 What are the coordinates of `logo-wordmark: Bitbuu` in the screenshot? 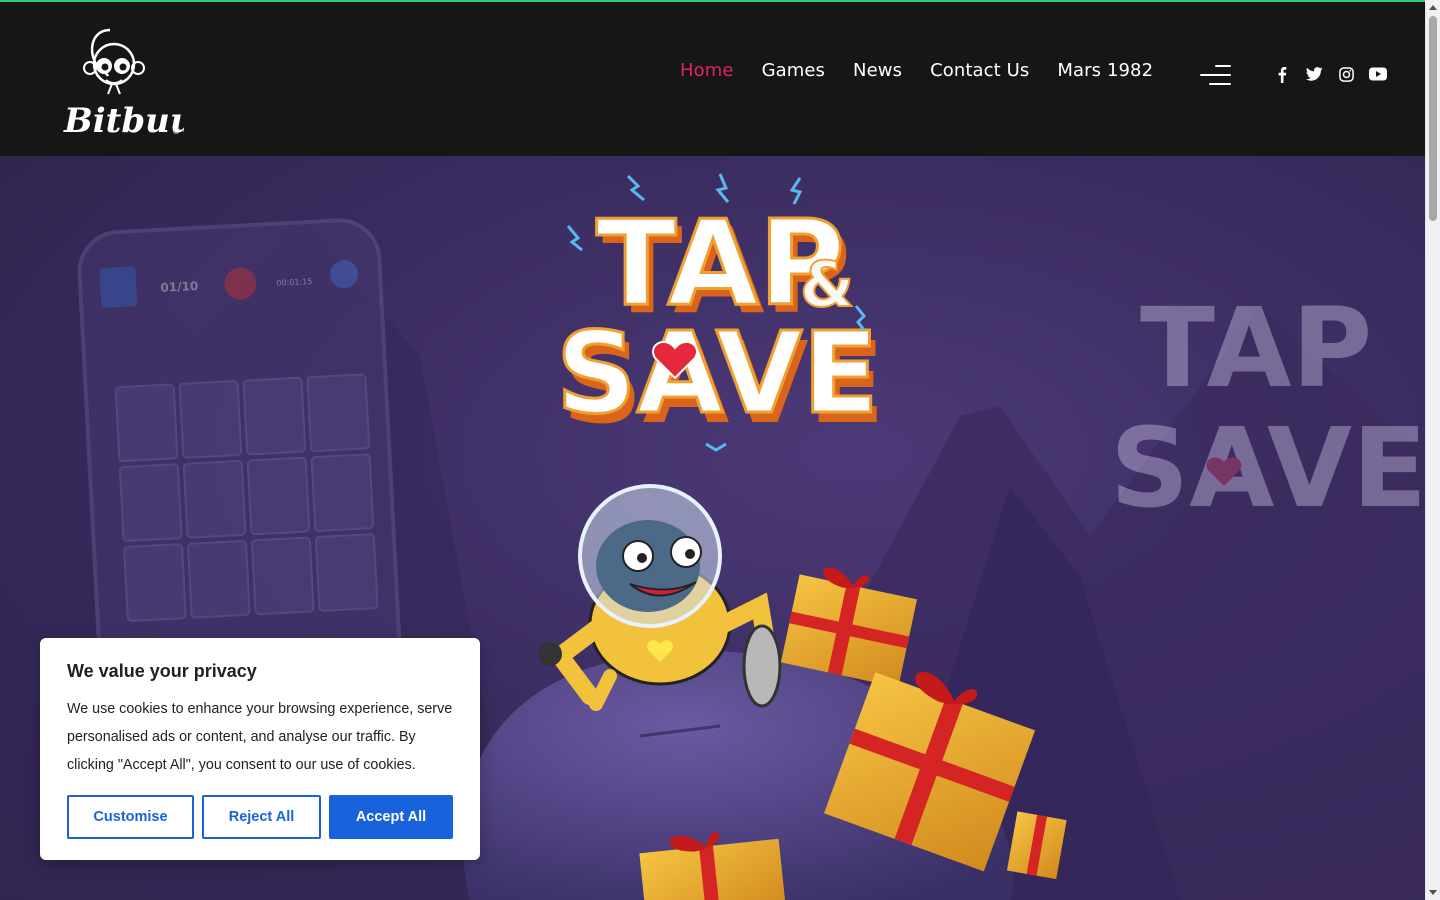 It's located at (123, 119).